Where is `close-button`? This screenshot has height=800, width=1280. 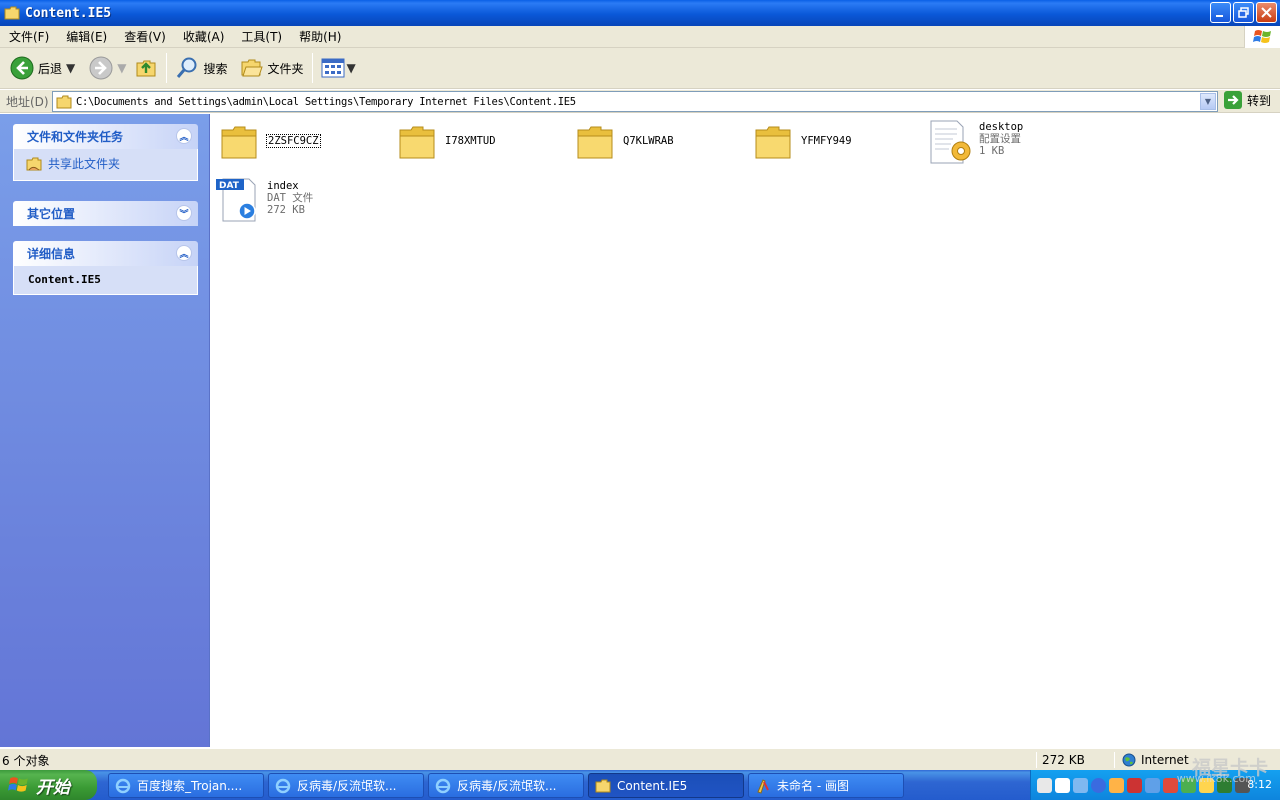
close-button is located at coordinates (1266, 12).